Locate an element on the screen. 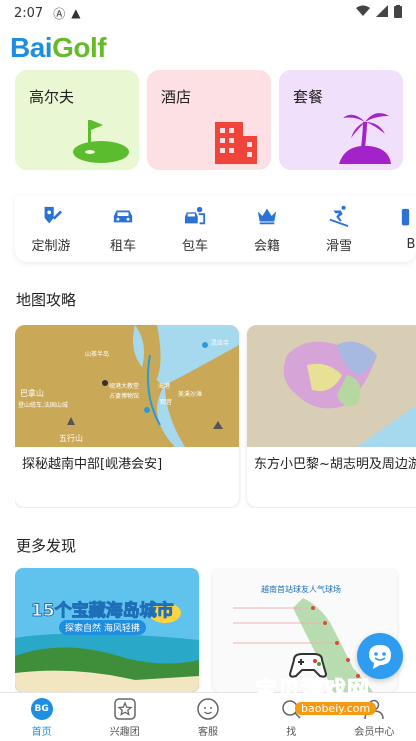 The image size is (416, 741). category-row: 高尔夫 酒店 套餐 is located at coordinates (215, 121).